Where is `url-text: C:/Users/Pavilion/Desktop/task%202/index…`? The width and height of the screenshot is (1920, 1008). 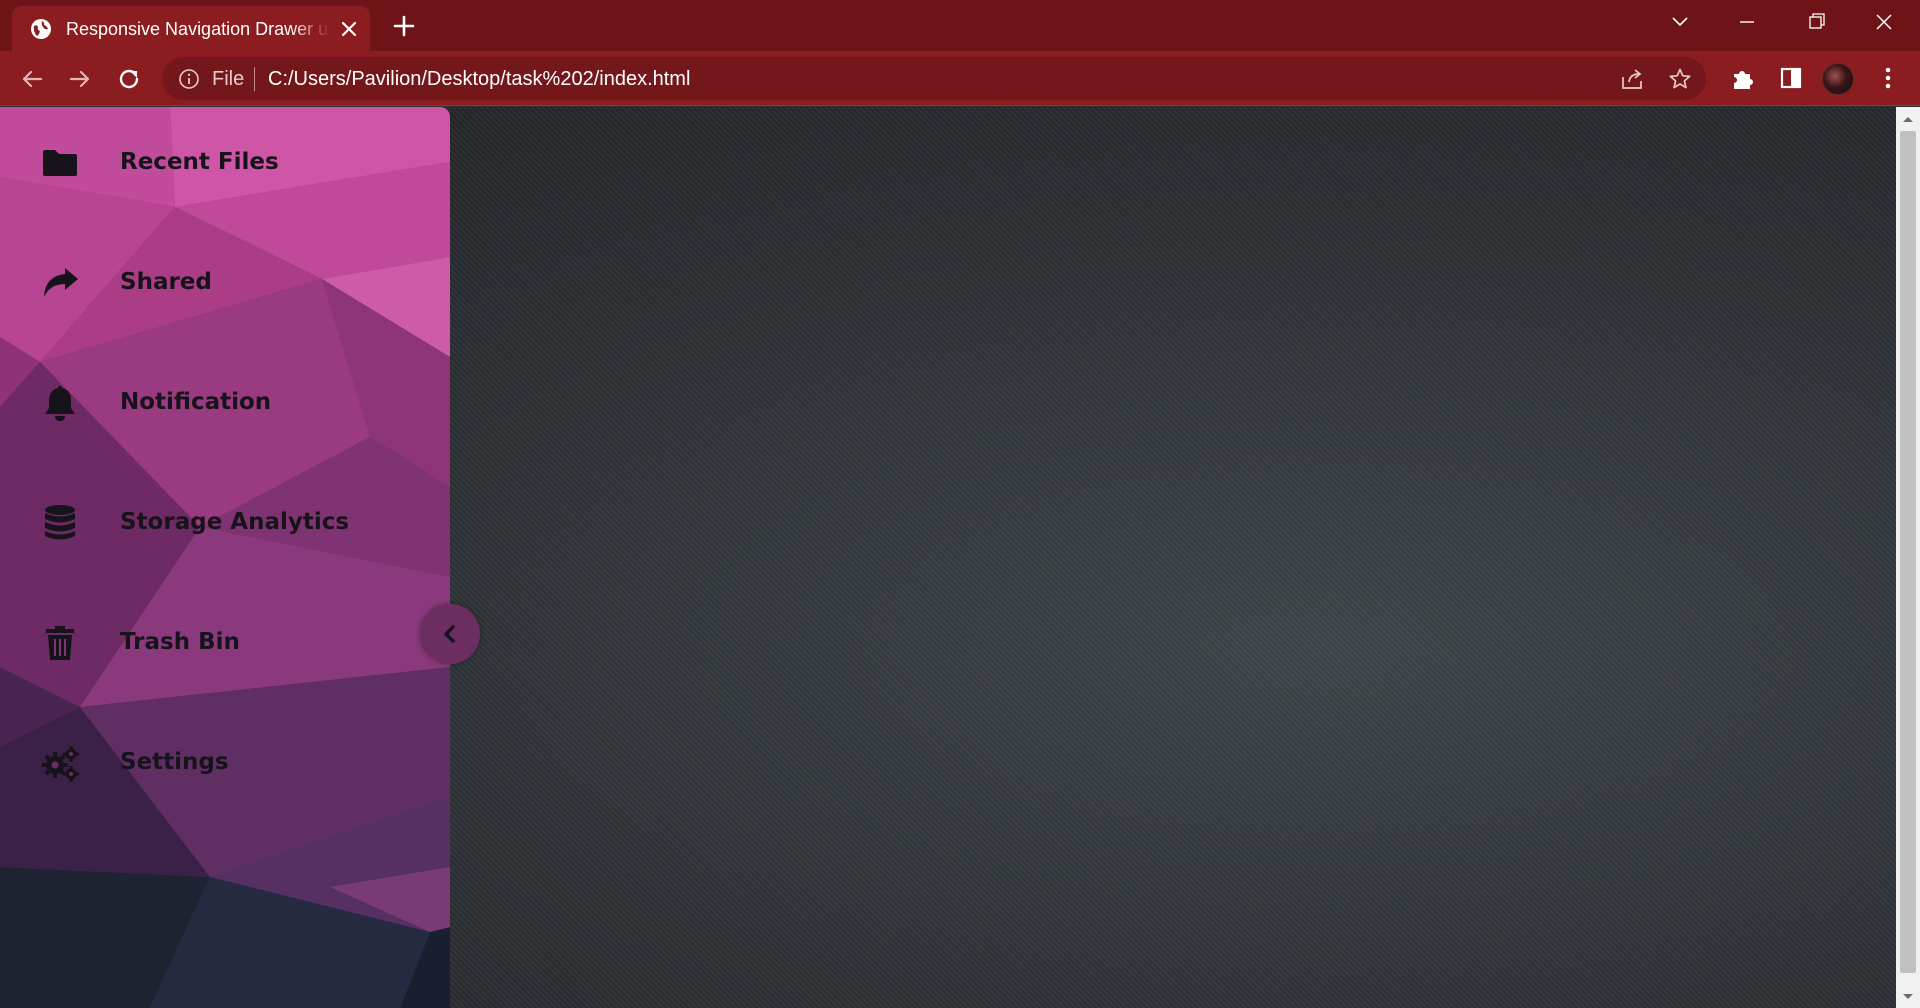
url-text: C:/Users/Pavilion/Desktop/task%202/index… is located at coordinates (479, 79).